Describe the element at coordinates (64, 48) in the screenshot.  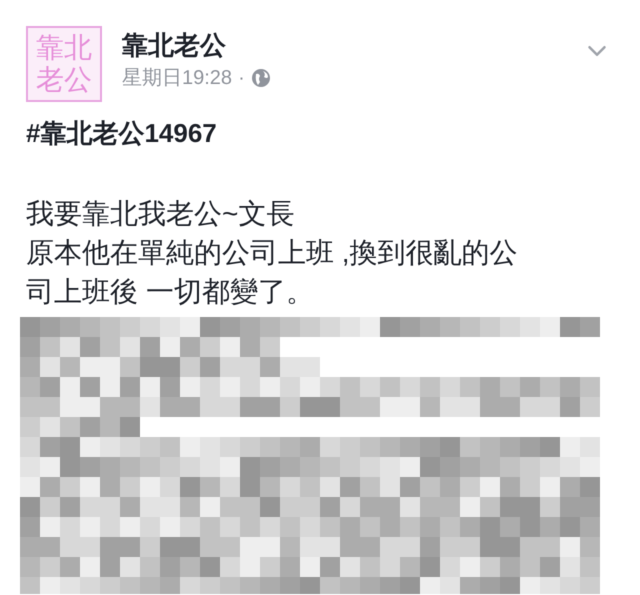
I see `avatar-text: 靠北` at that location.